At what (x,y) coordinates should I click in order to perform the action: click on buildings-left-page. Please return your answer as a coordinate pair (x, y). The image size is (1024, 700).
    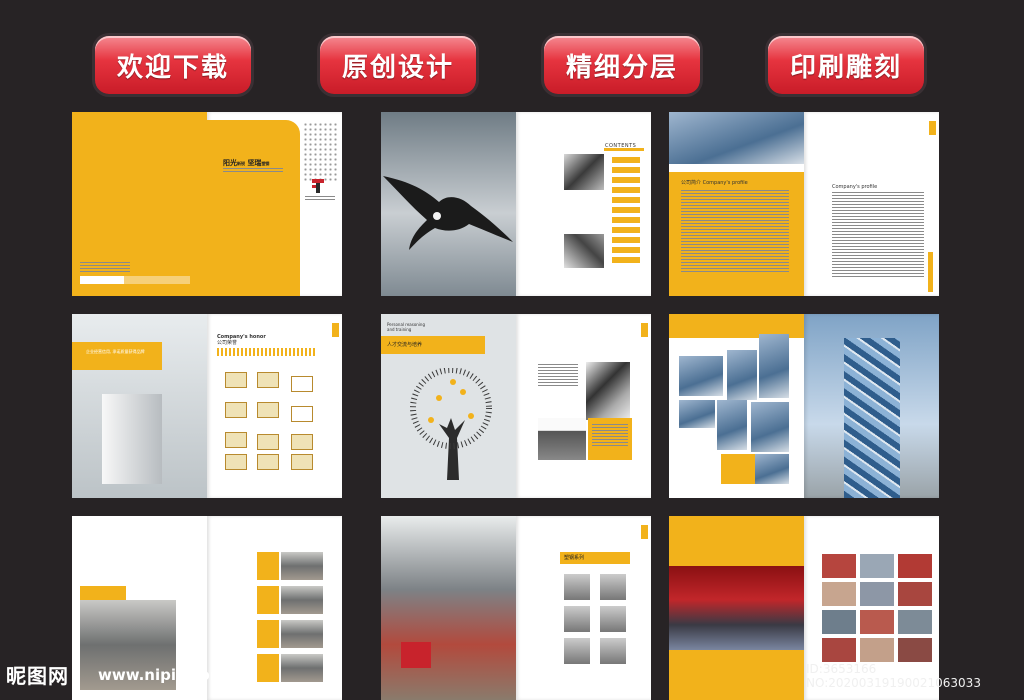
    Looking at the image, I should click on (736, 406).